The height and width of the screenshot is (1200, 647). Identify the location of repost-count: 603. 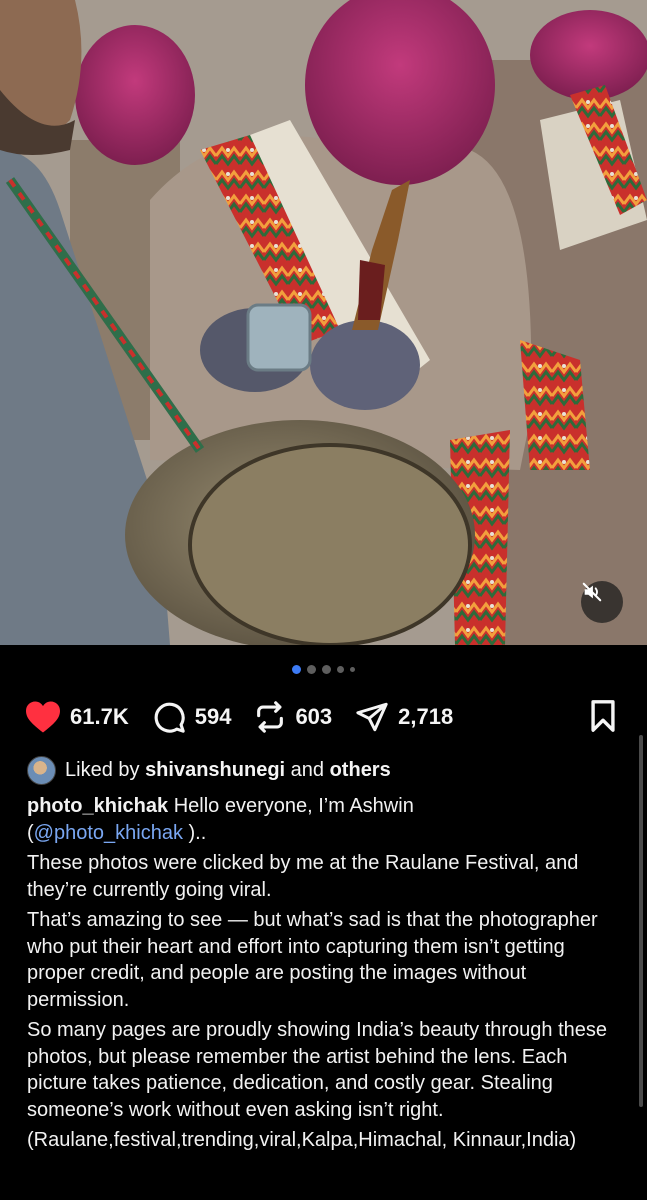
(314, 716).